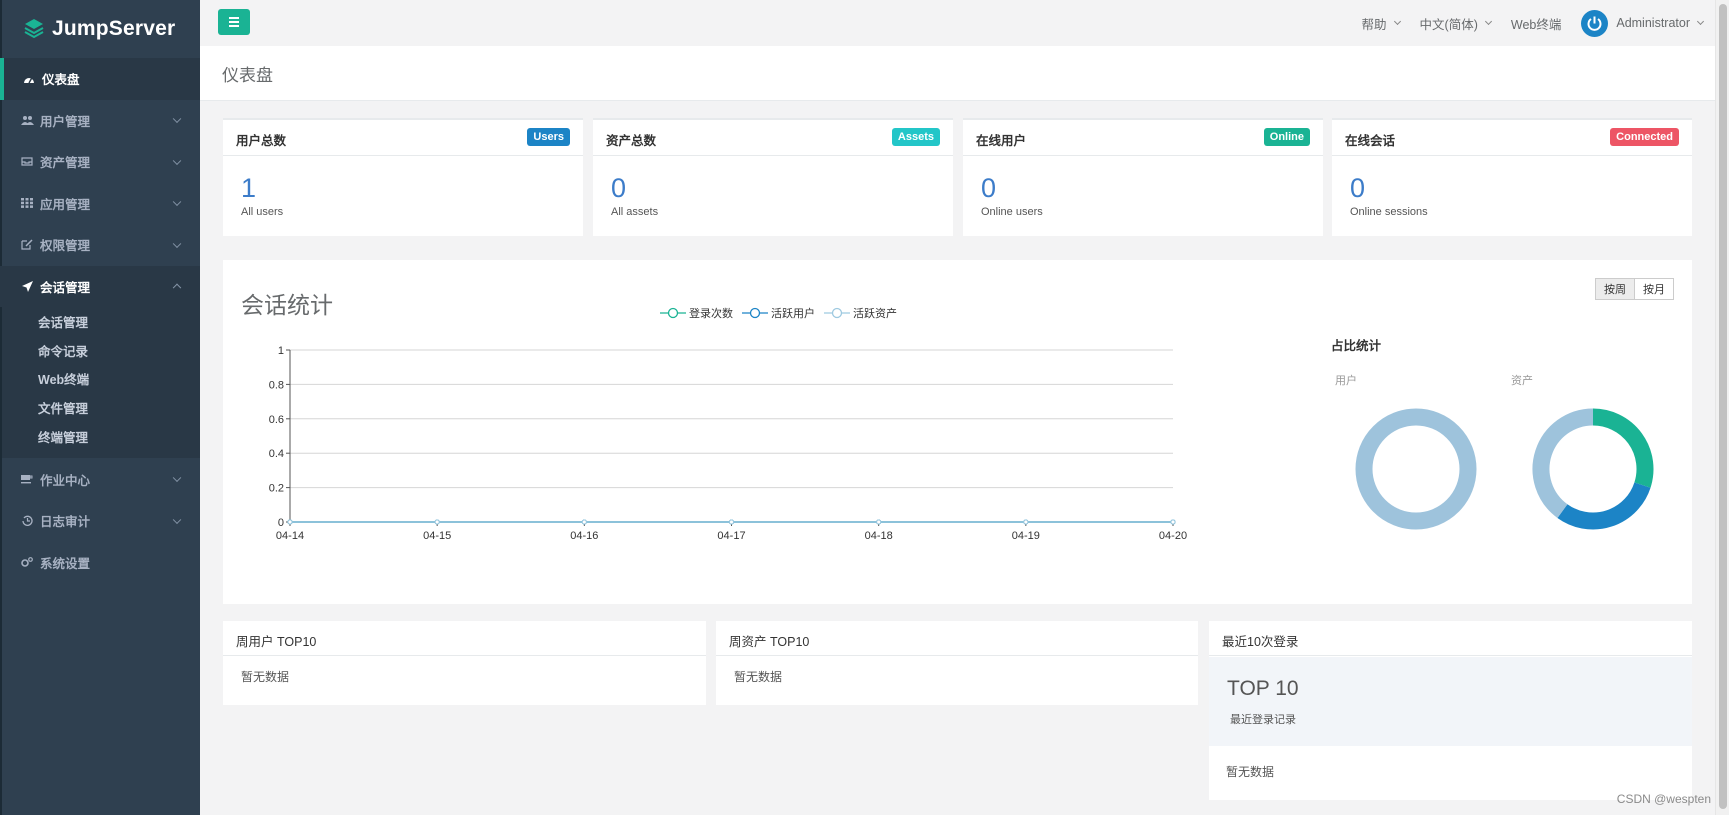  What do you see at coordinates (27, 203) in the screenshot?
I see `grid-icon` at bounding box center [27, 203].